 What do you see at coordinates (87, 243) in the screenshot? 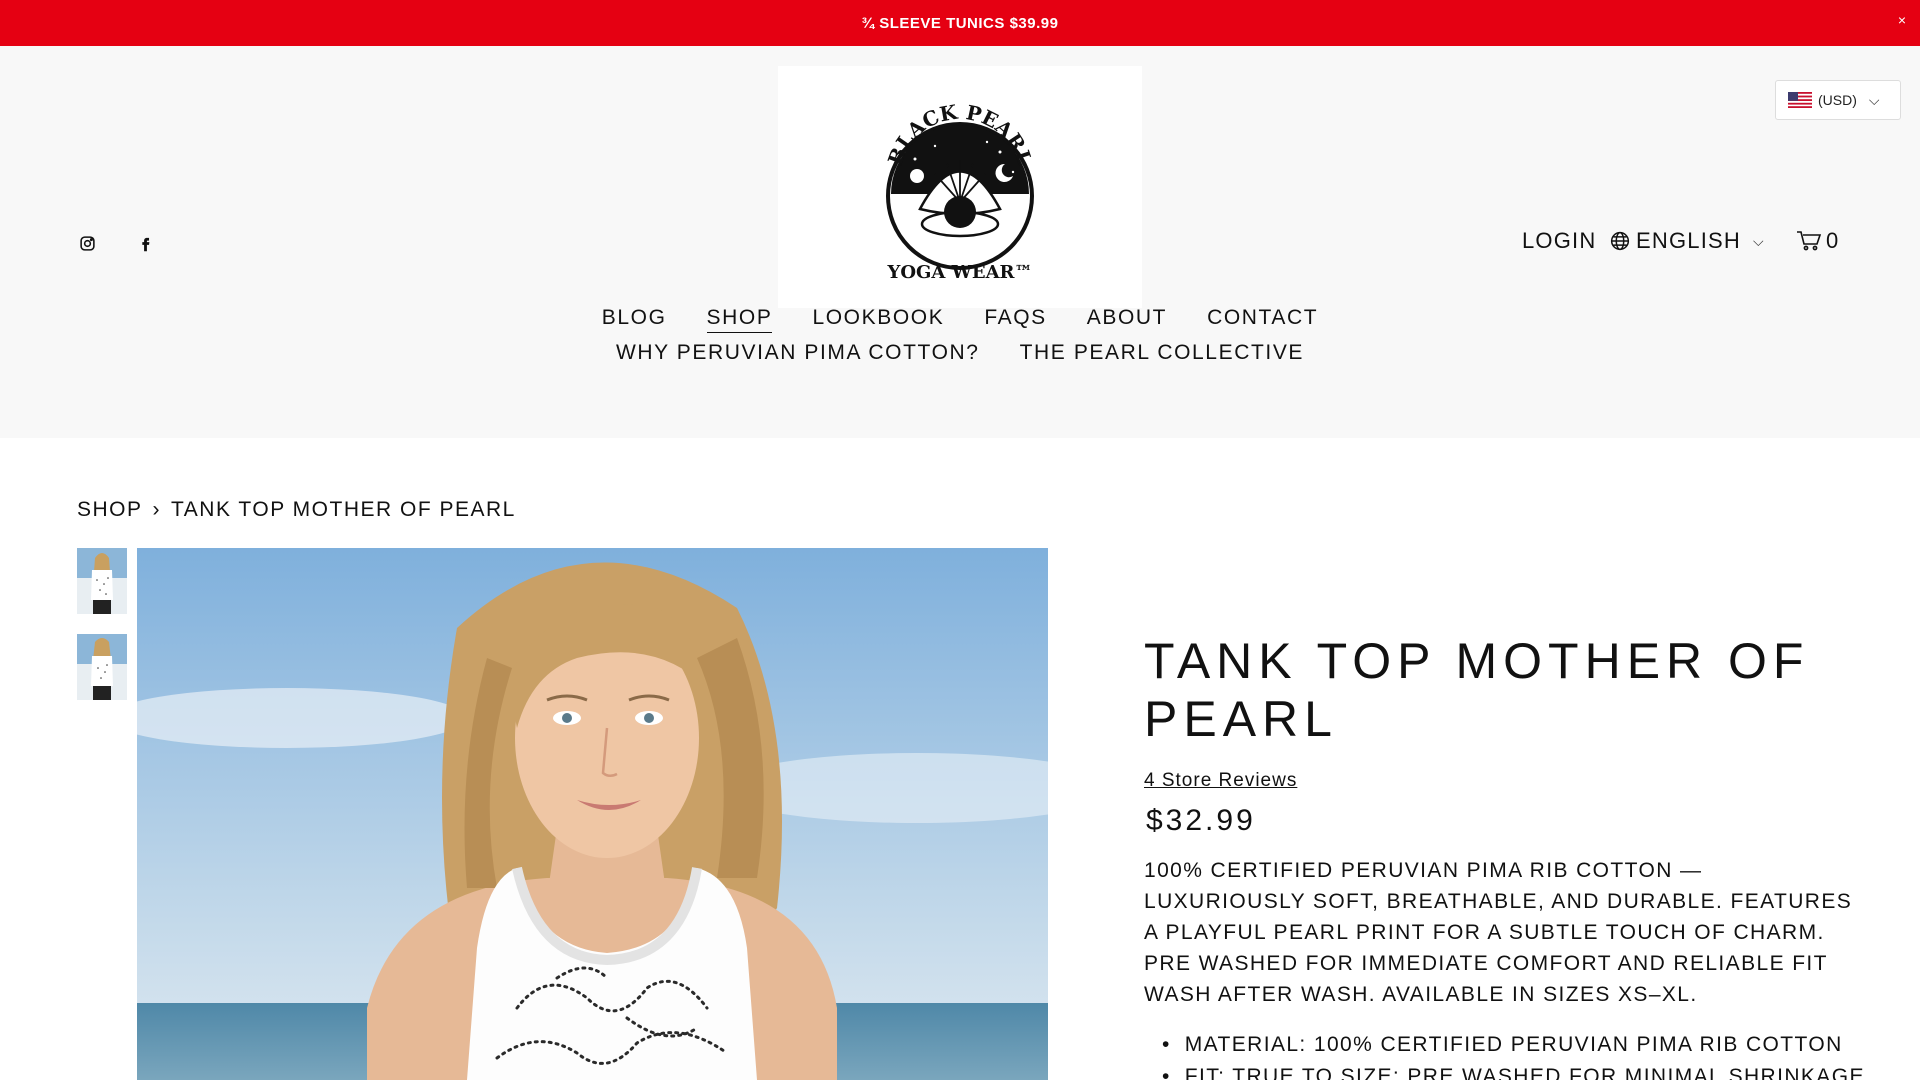
I see `instagram-icon` at bounding box center [87, 243].